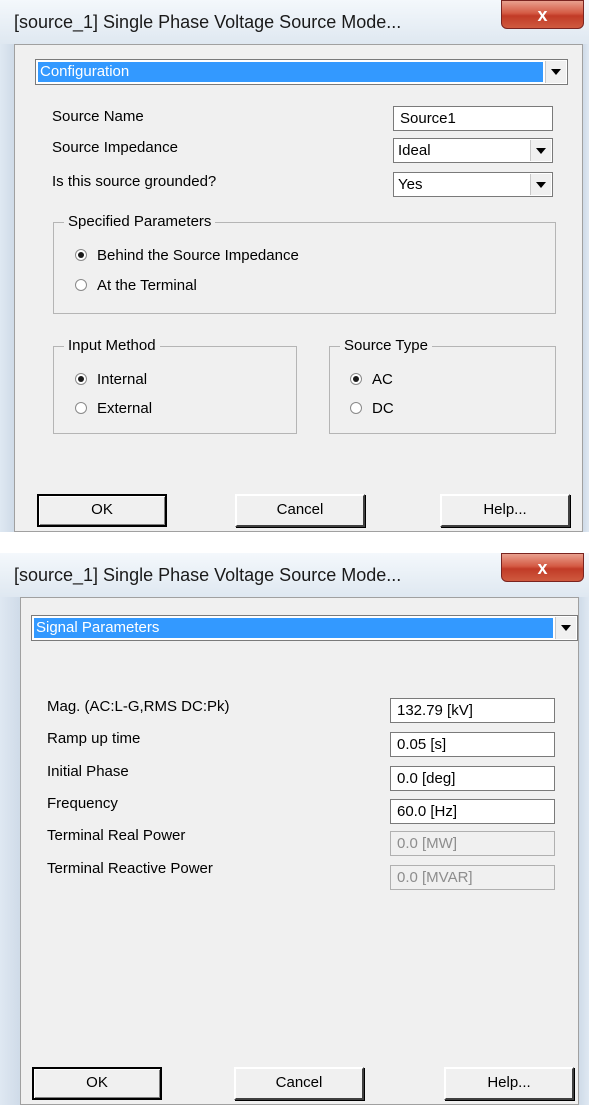 This screenshot has width=589, height=1113. I want to click on input-method-group: Input Method Internal External, so click(175, 385).